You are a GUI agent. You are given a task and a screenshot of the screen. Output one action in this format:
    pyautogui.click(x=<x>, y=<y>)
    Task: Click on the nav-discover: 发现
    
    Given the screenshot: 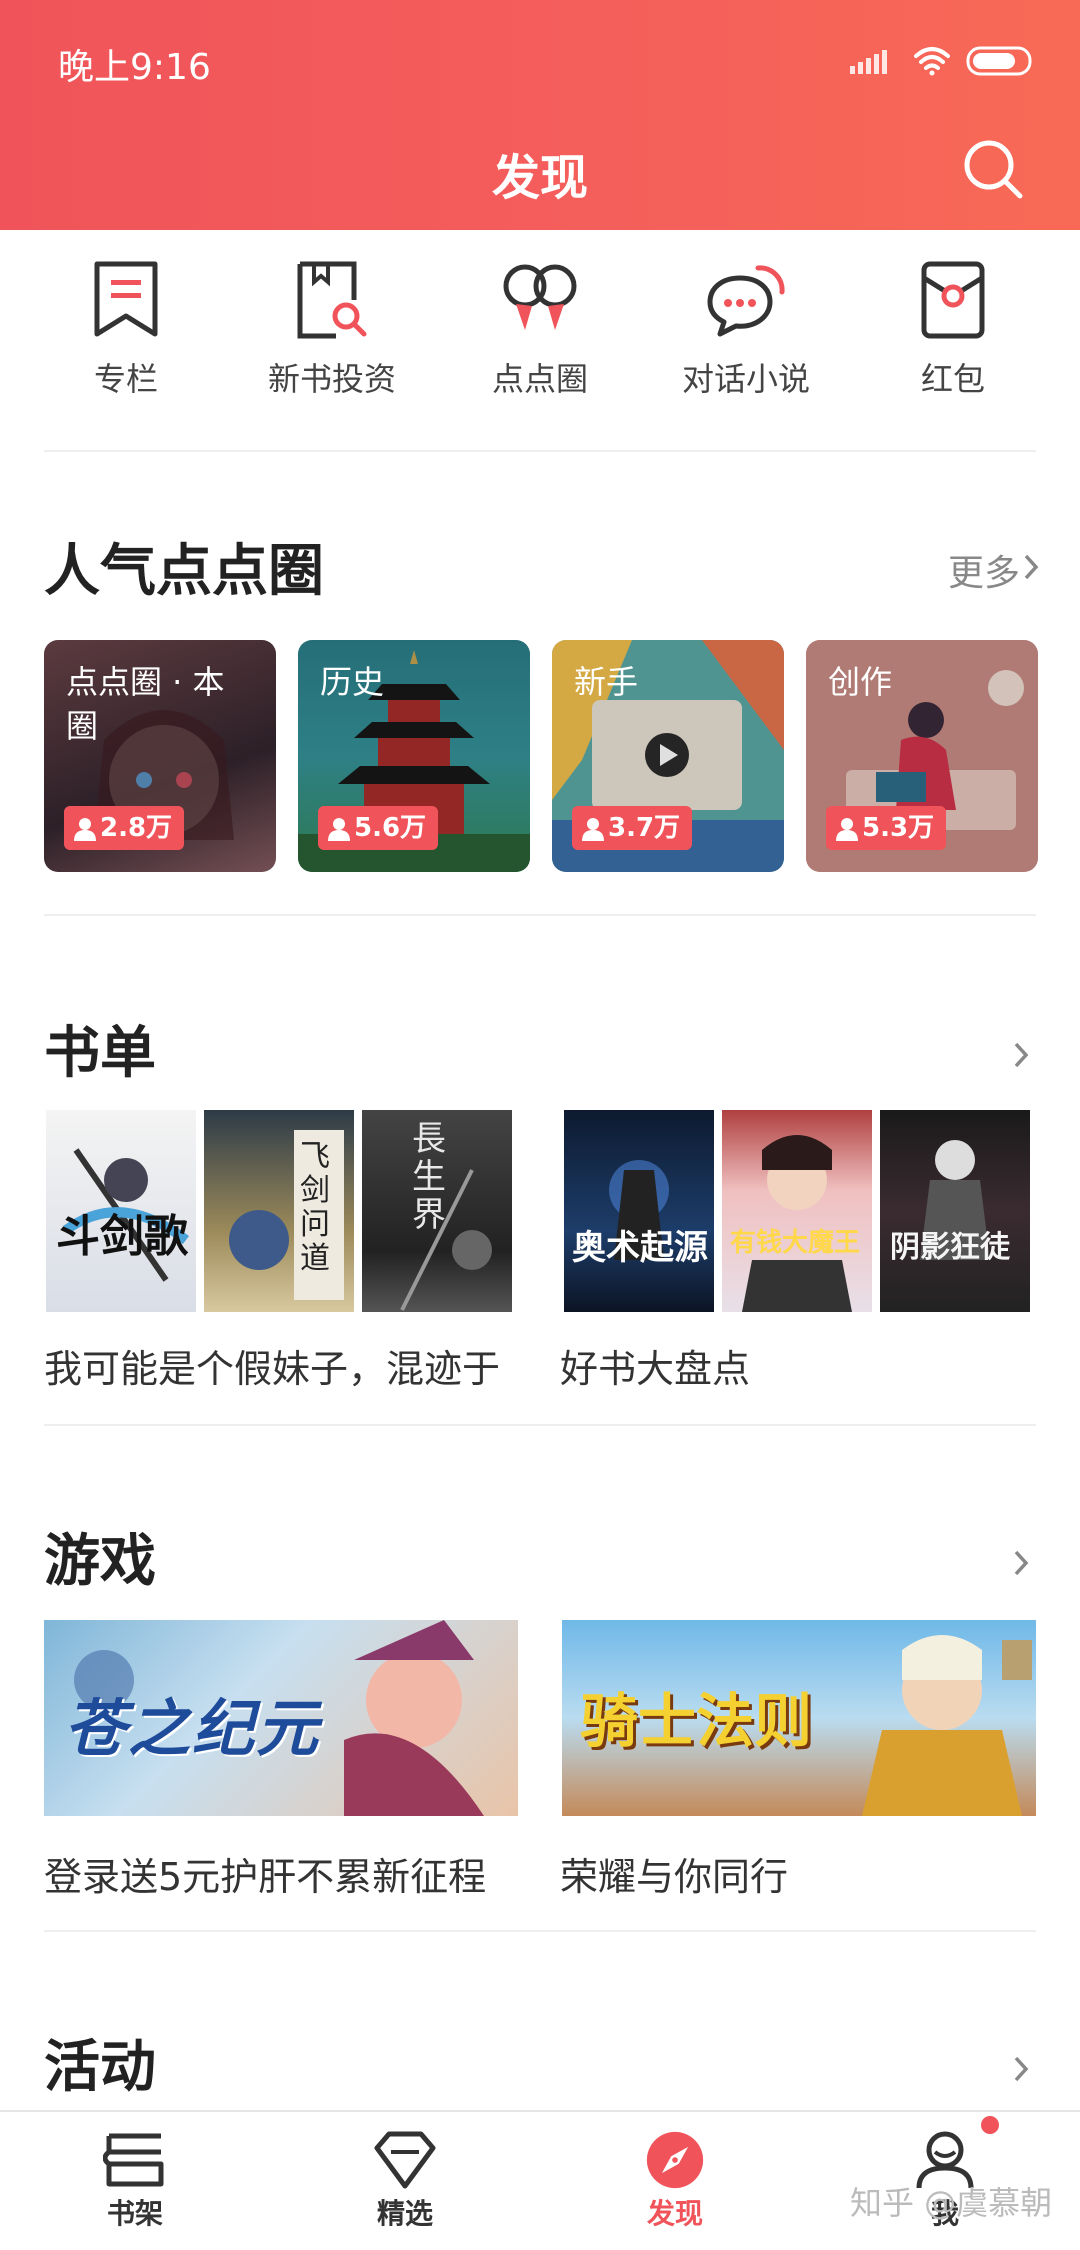 What is the action you would take?
    pyautogui.click(x=675, y=2181)
    